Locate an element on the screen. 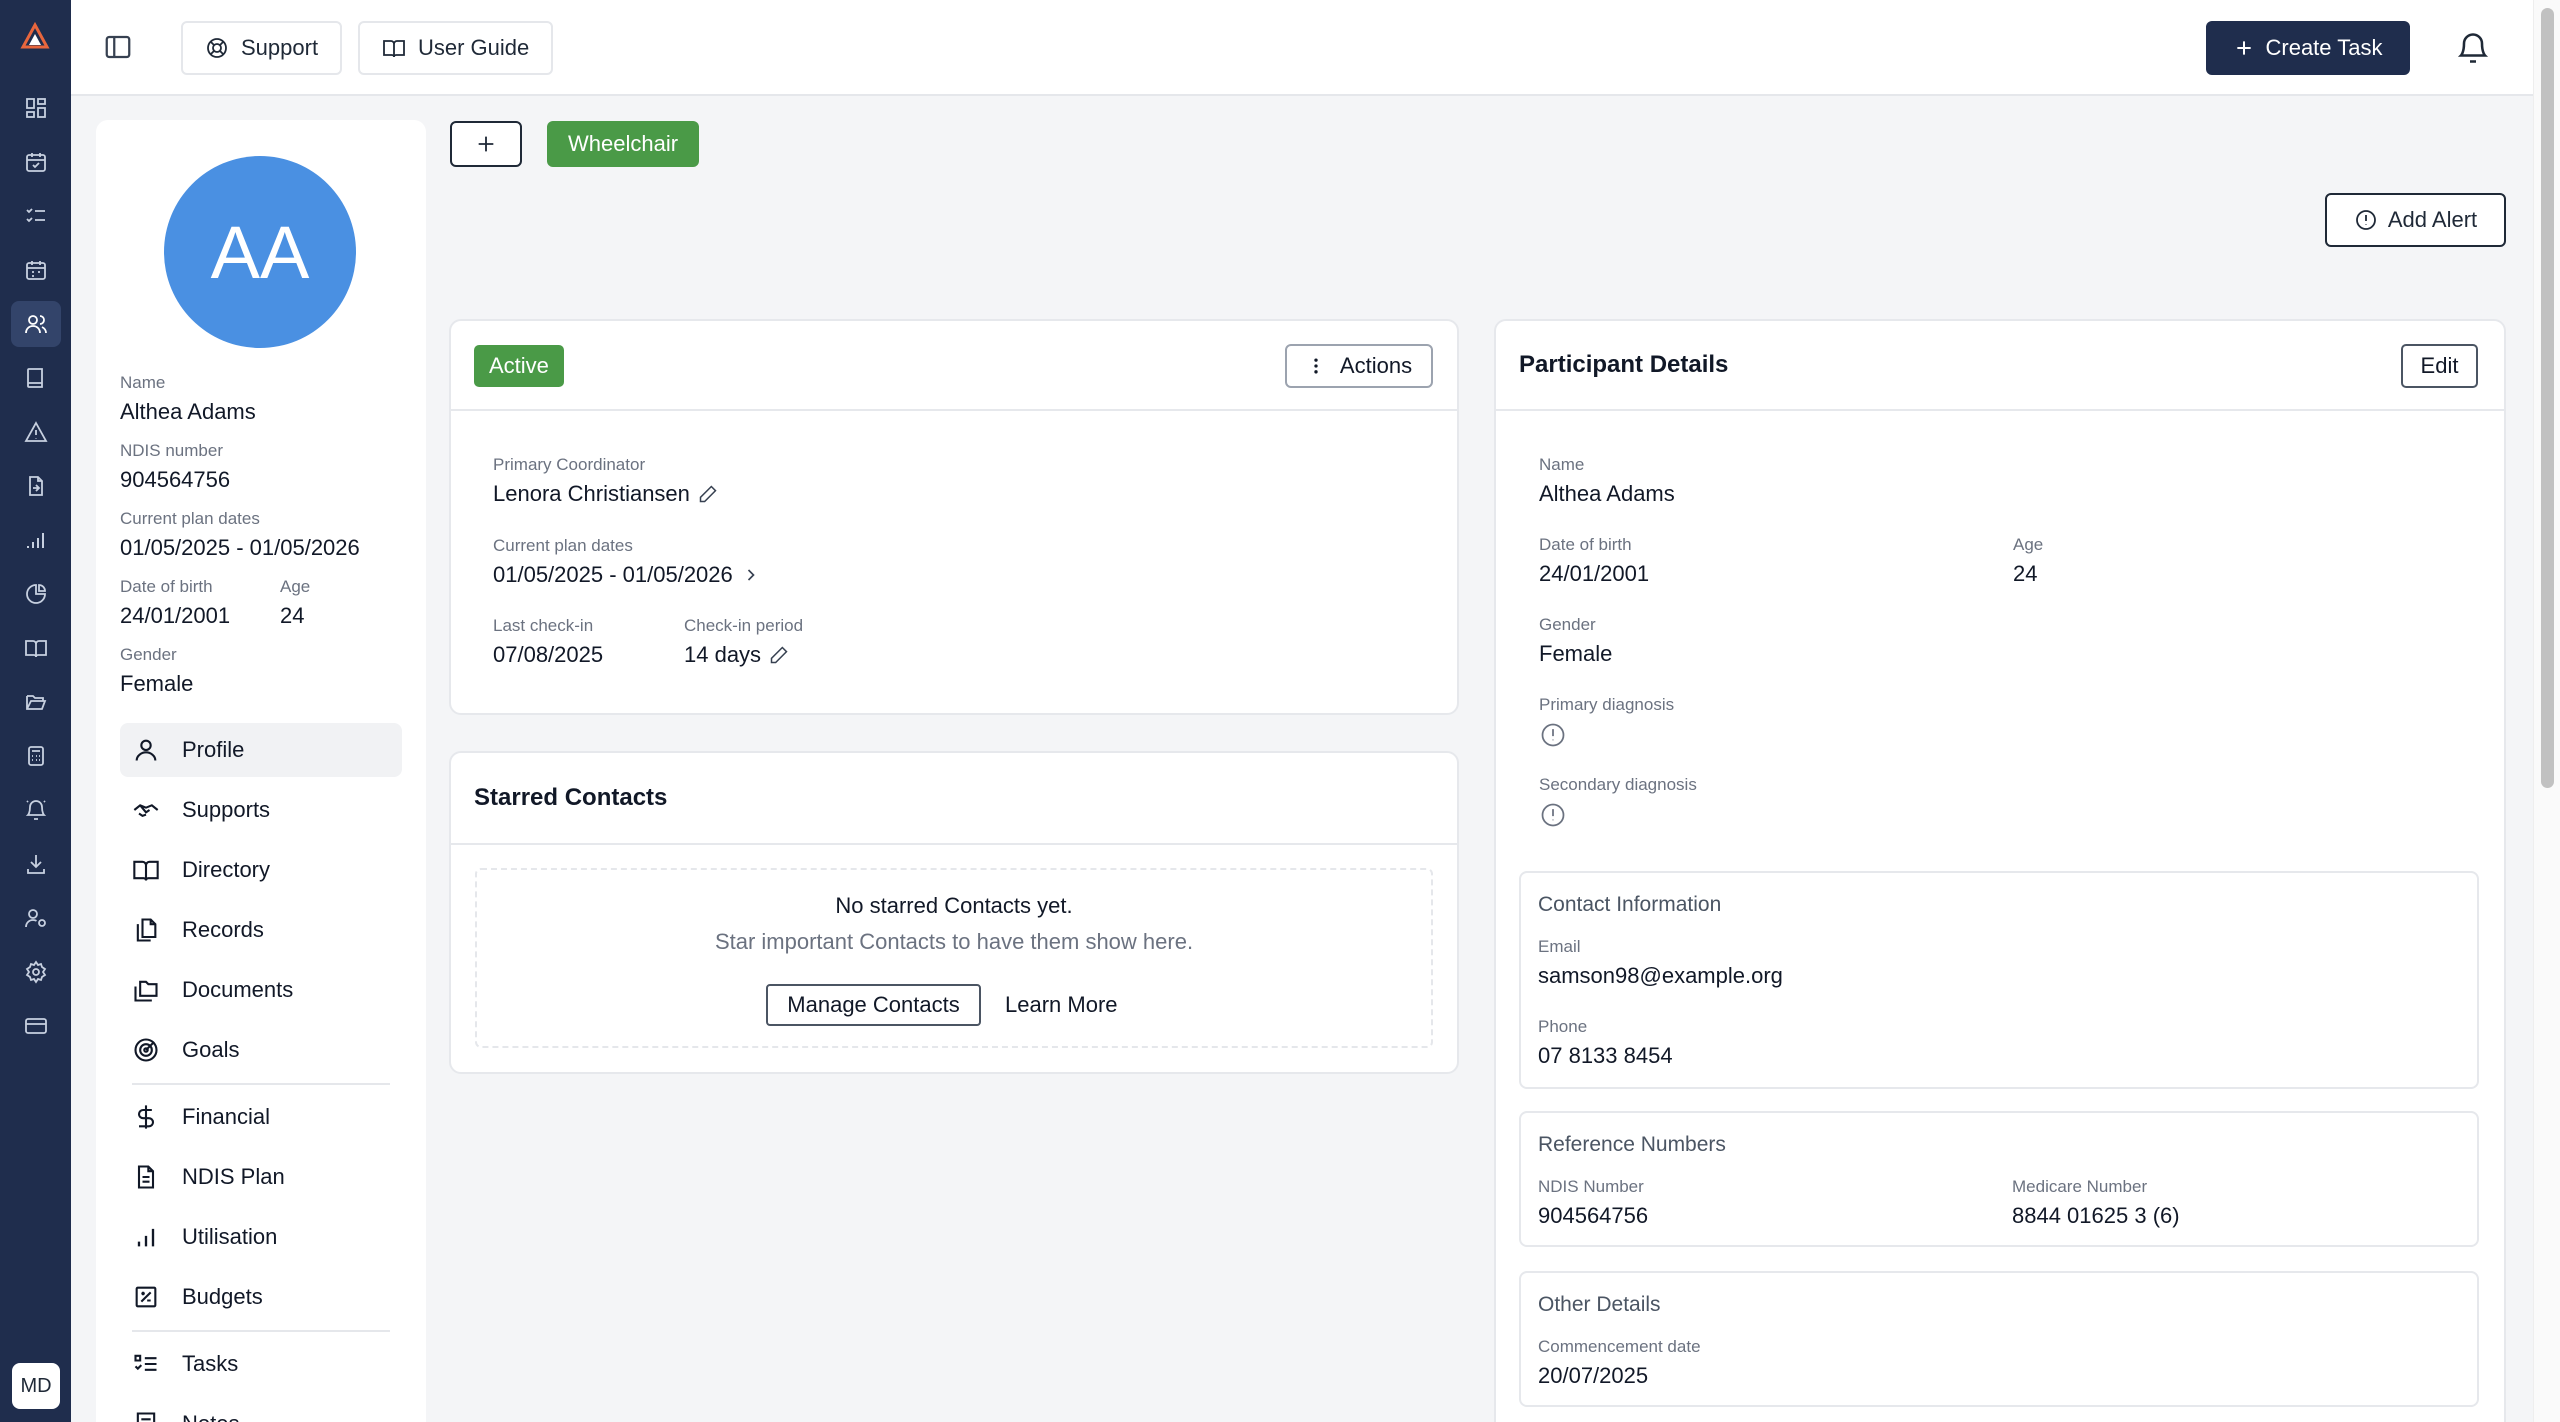  empty-state-title: No starred Contacts yet. is located at coordinates (954, 905).